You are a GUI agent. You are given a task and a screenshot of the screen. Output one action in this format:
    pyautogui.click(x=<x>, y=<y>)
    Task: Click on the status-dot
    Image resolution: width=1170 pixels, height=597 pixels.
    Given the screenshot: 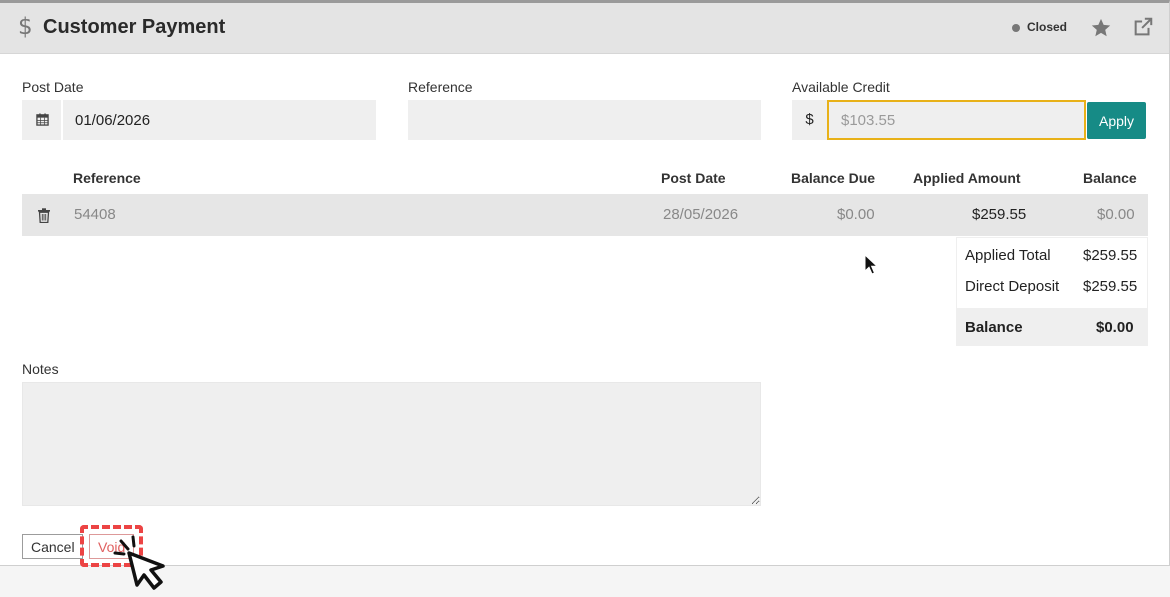 What is the action you would take?
    pyautogui.click(x=1016, y=28)
    